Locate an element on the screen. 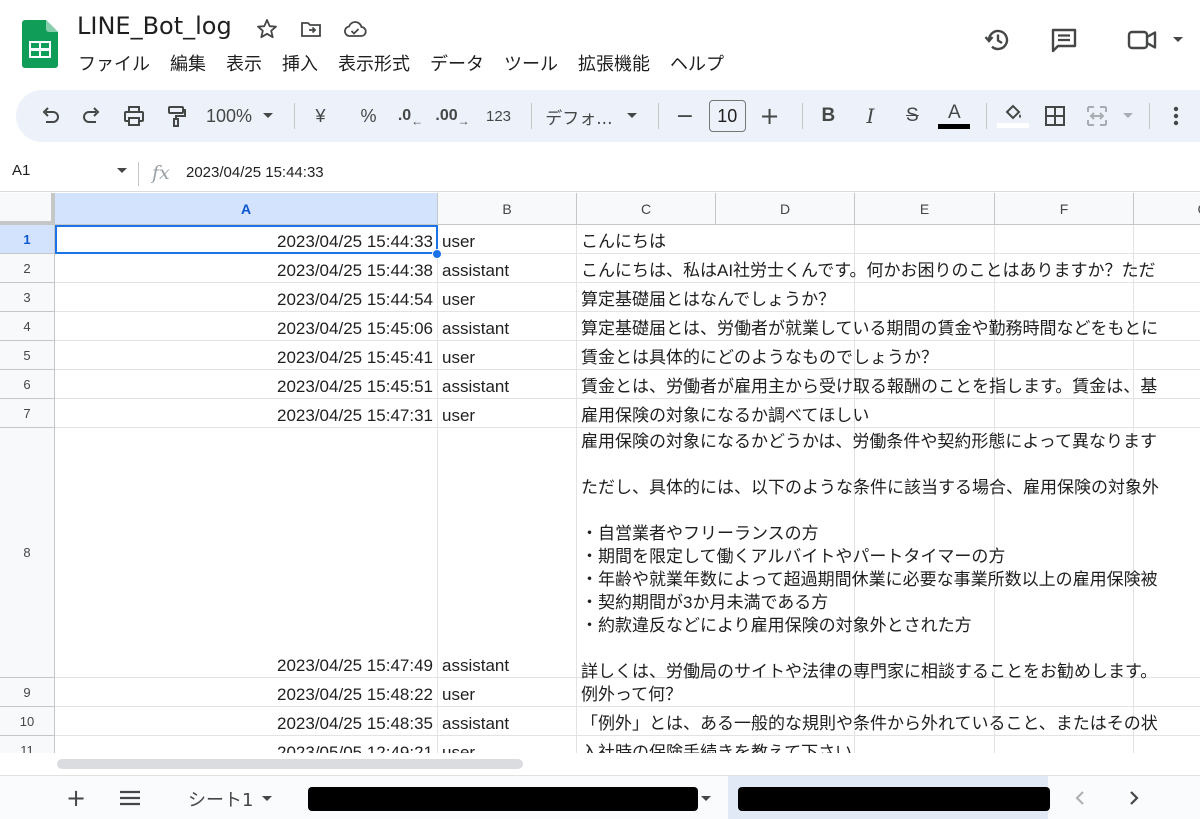  history-icon is located at coordinates (998, 40).